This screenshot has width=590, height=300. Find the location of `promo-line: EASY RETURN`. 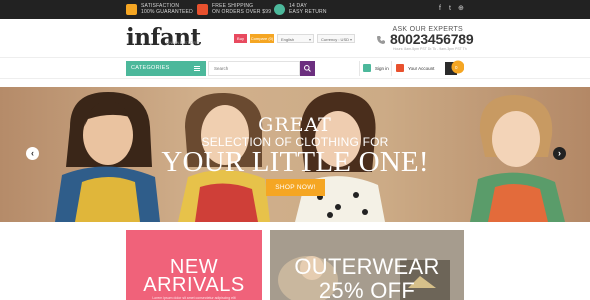

promo-line: EASY RETURN is located at coordinates (308, 12).